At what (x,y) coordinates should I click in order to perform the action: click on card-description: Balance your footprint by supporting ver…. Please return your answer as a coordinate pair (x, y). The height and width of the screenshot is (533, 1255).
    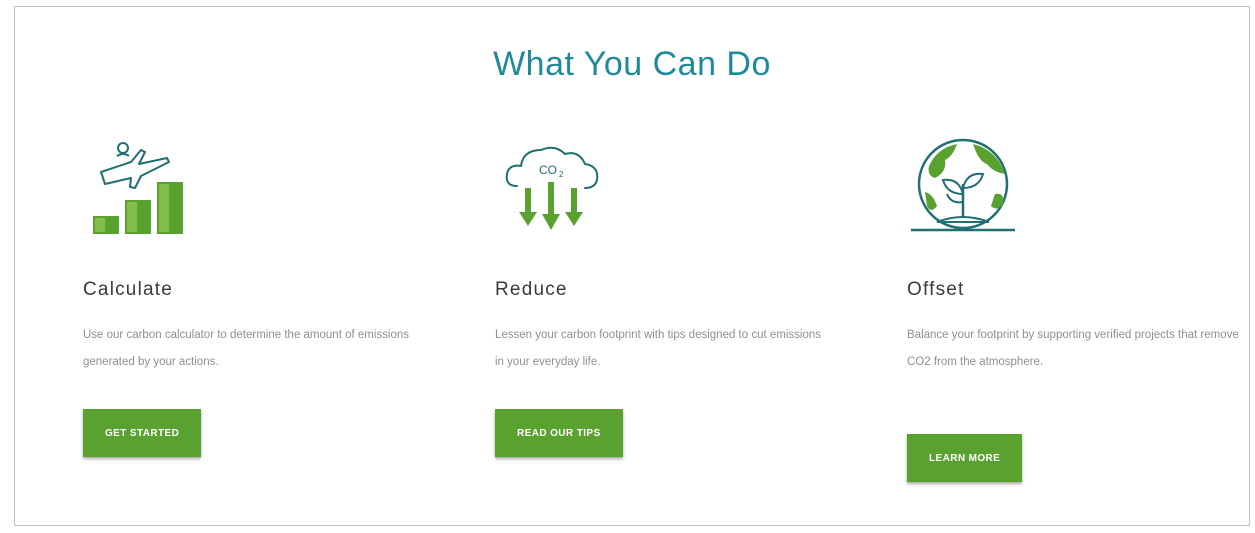
    Looking at the image, I should click on (1073, 348).